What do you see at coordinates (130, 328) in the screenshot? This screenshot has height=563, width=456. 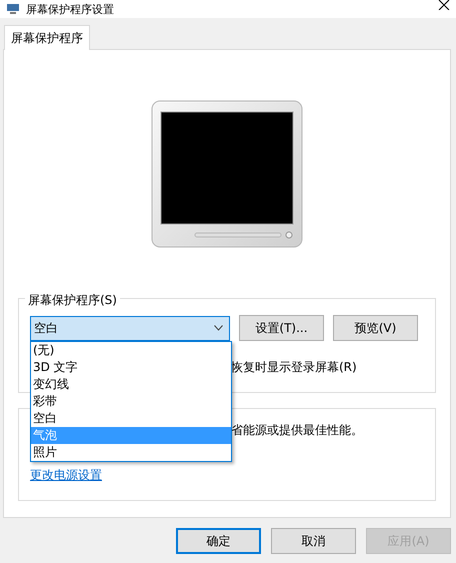 I see `dropdown: 空白` at bounding box center [130, 328].